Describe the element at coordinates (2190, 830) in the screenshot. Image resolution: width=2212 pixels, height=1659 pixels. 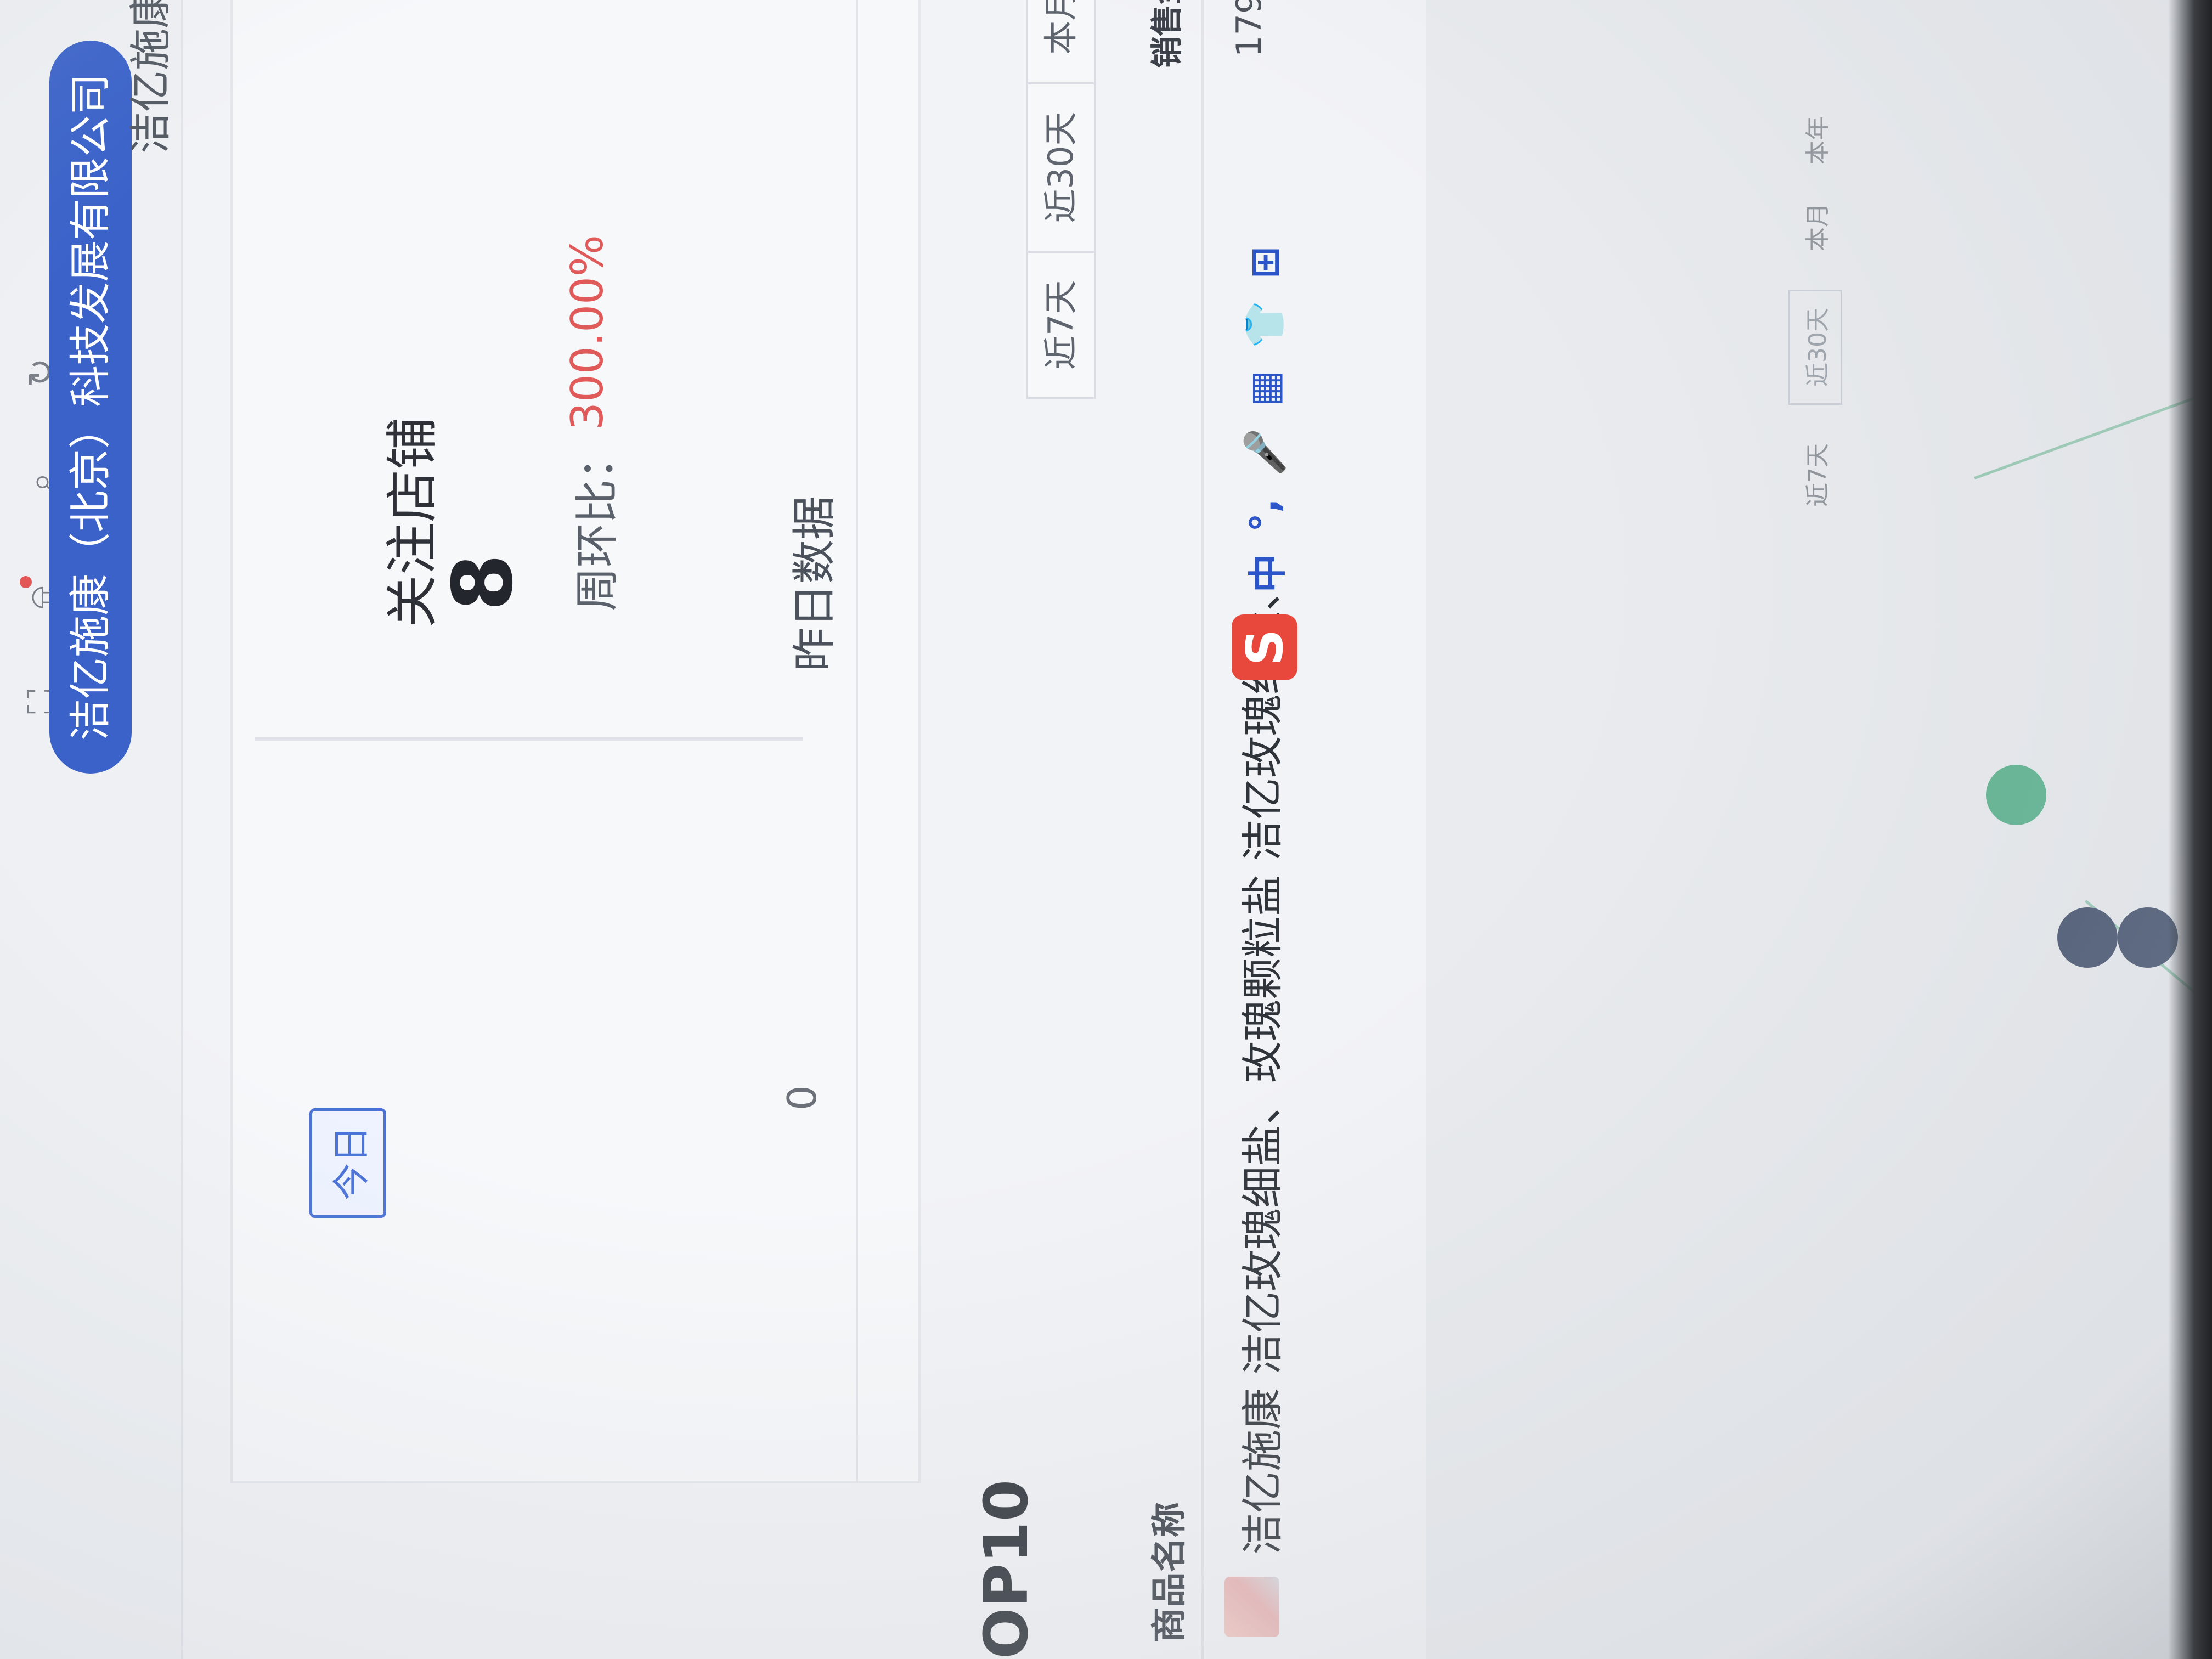
I see `monitor-bezel` at that location.